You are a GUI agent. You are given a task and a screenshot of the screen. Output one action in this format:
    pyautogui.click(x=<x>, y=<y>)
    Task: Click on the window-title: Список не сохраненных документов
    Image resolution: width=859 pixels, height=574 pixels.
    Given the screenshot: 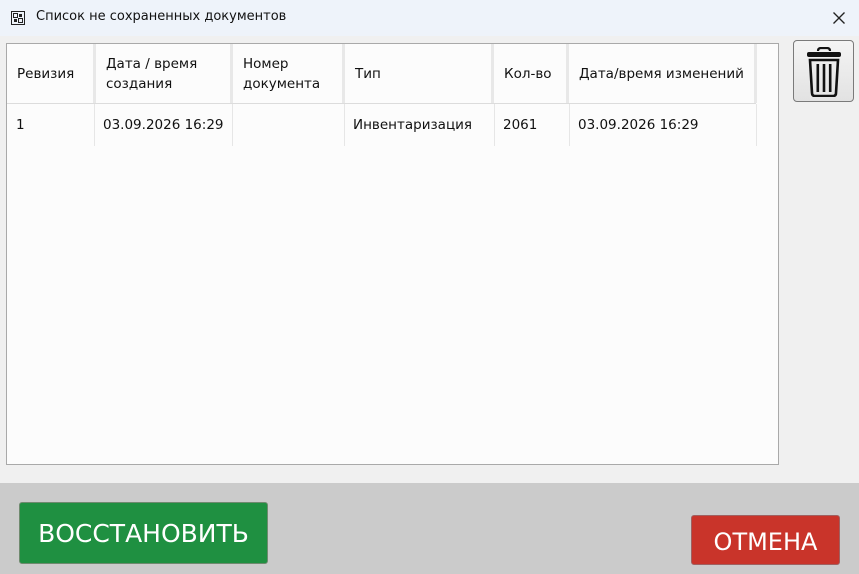 What is the action you would take?
    pyautogui.click(x=161, y=16)
    